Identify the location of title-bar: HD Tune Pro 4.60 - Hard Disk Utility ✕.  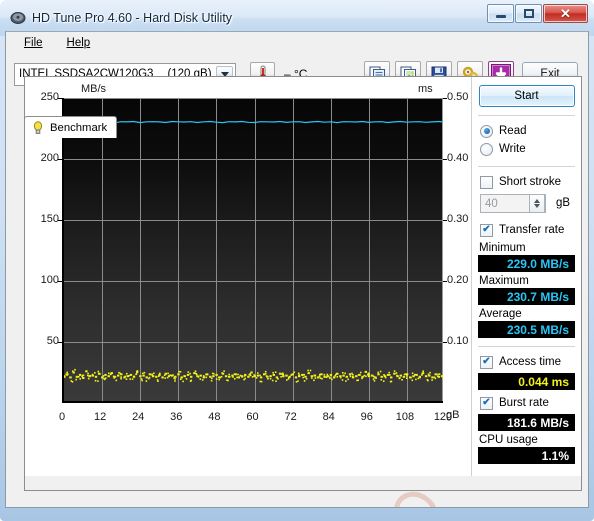
(297, 17).